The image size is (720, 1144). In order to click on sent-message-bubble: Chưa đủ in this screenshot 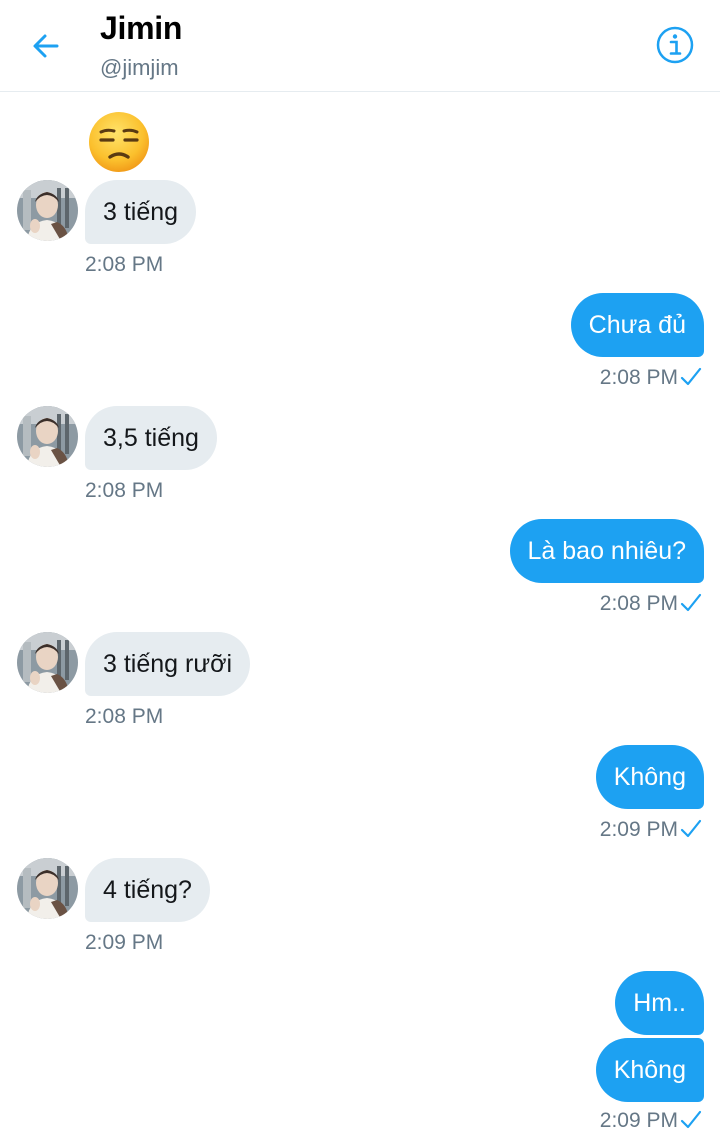, I will do `click(637, 325)`.